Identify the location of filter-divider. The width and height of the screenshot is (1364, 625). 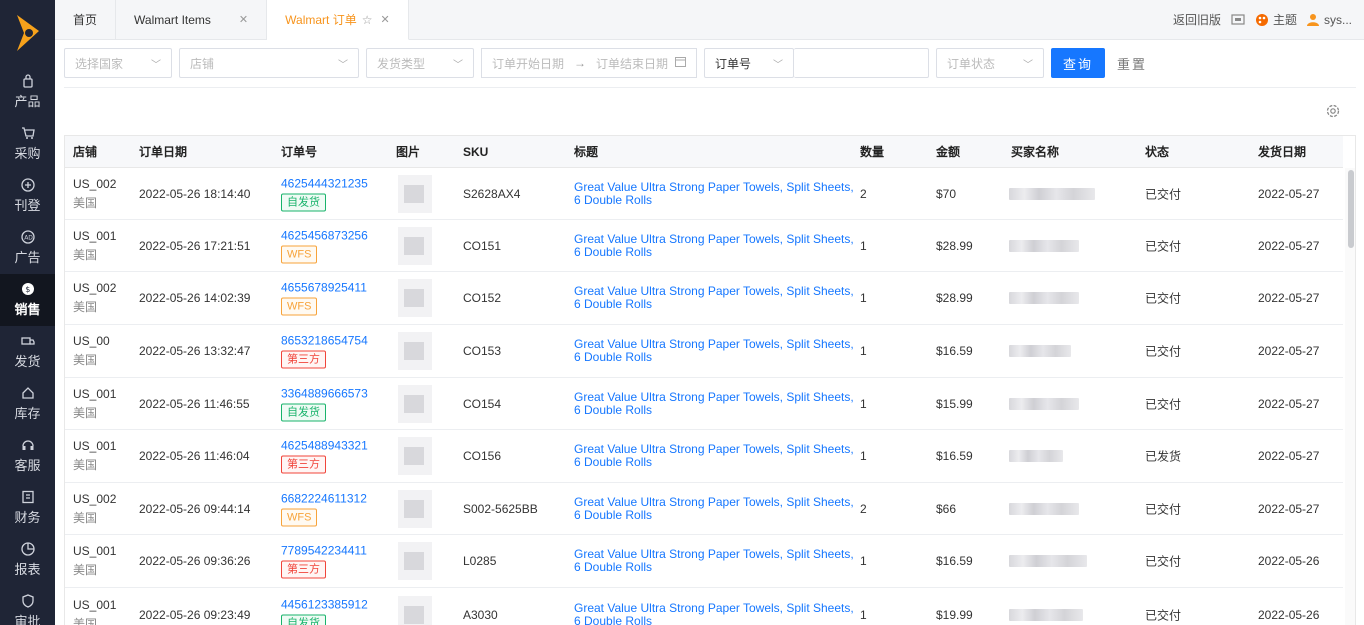
(710, 87).